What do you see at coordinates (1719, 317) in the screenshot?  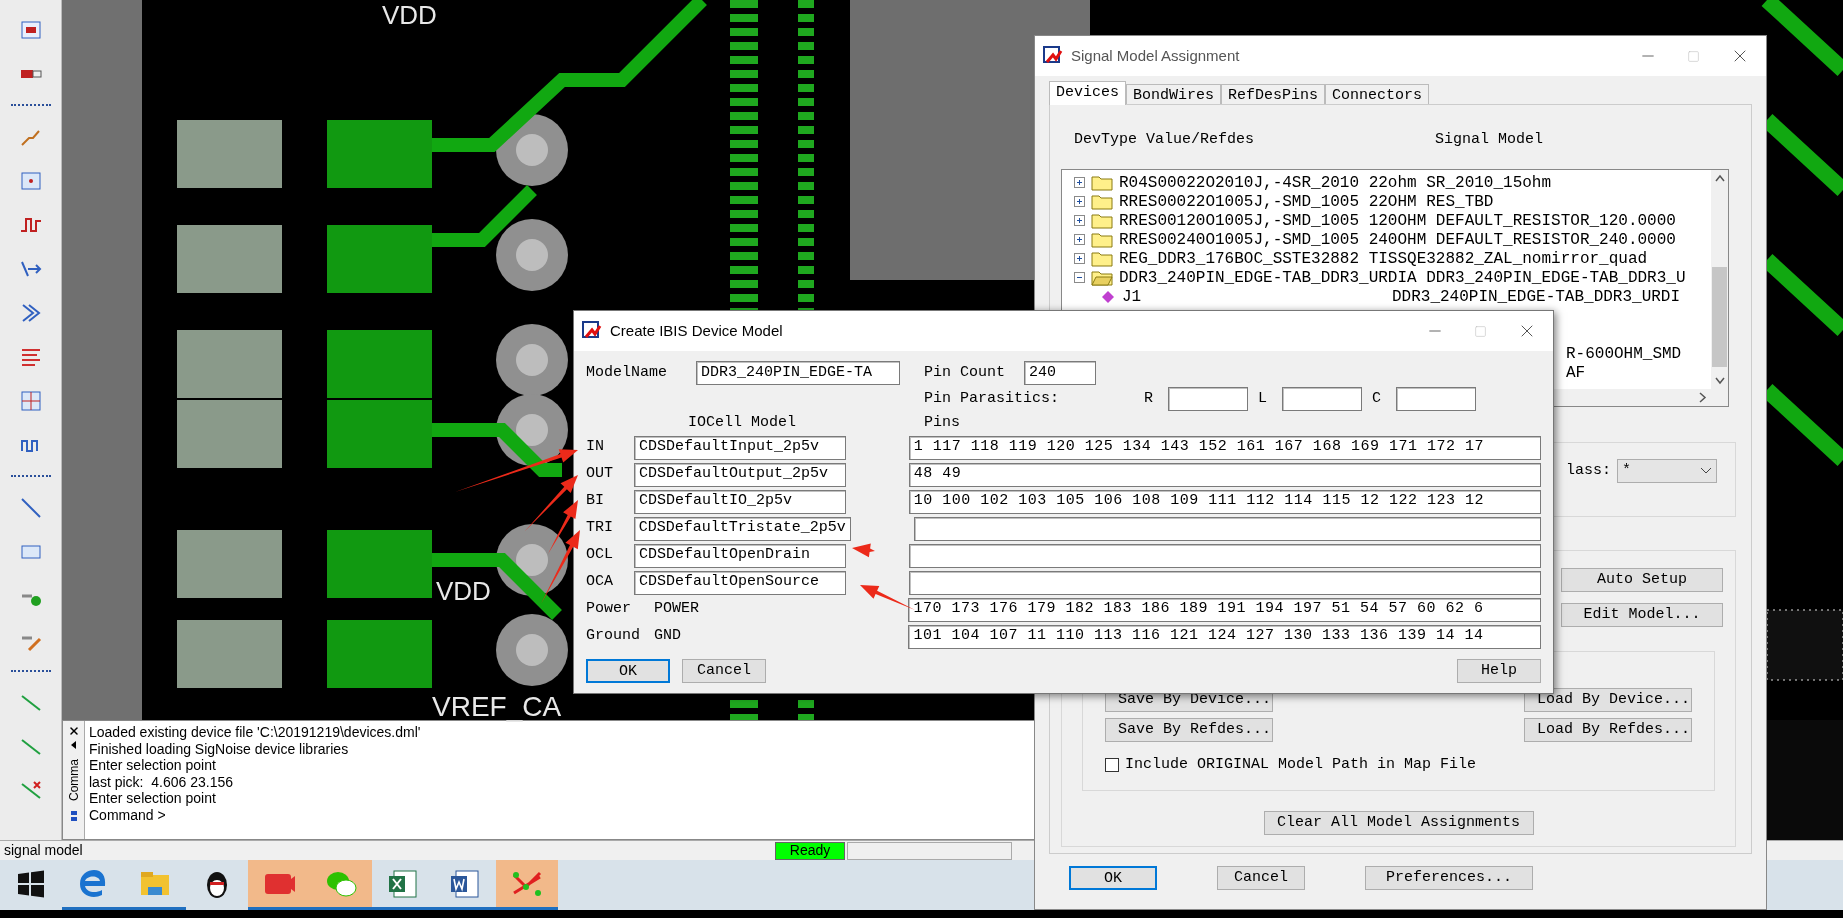 I see `scrollbar-thumb` at bounding box center [1719, 317].